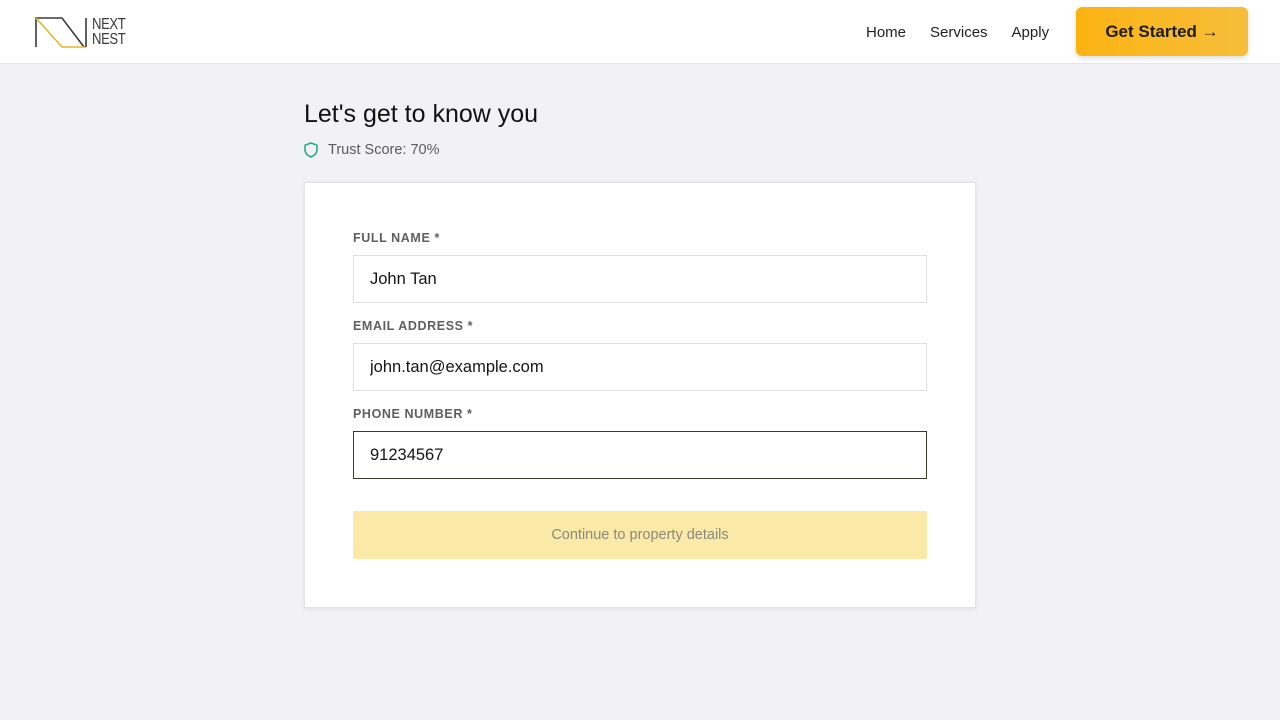 The image size is (1280, 720). Describe the element at coordinates (109, 24) in the screenshot. I see `logo-line-1: NEXT` at that location.